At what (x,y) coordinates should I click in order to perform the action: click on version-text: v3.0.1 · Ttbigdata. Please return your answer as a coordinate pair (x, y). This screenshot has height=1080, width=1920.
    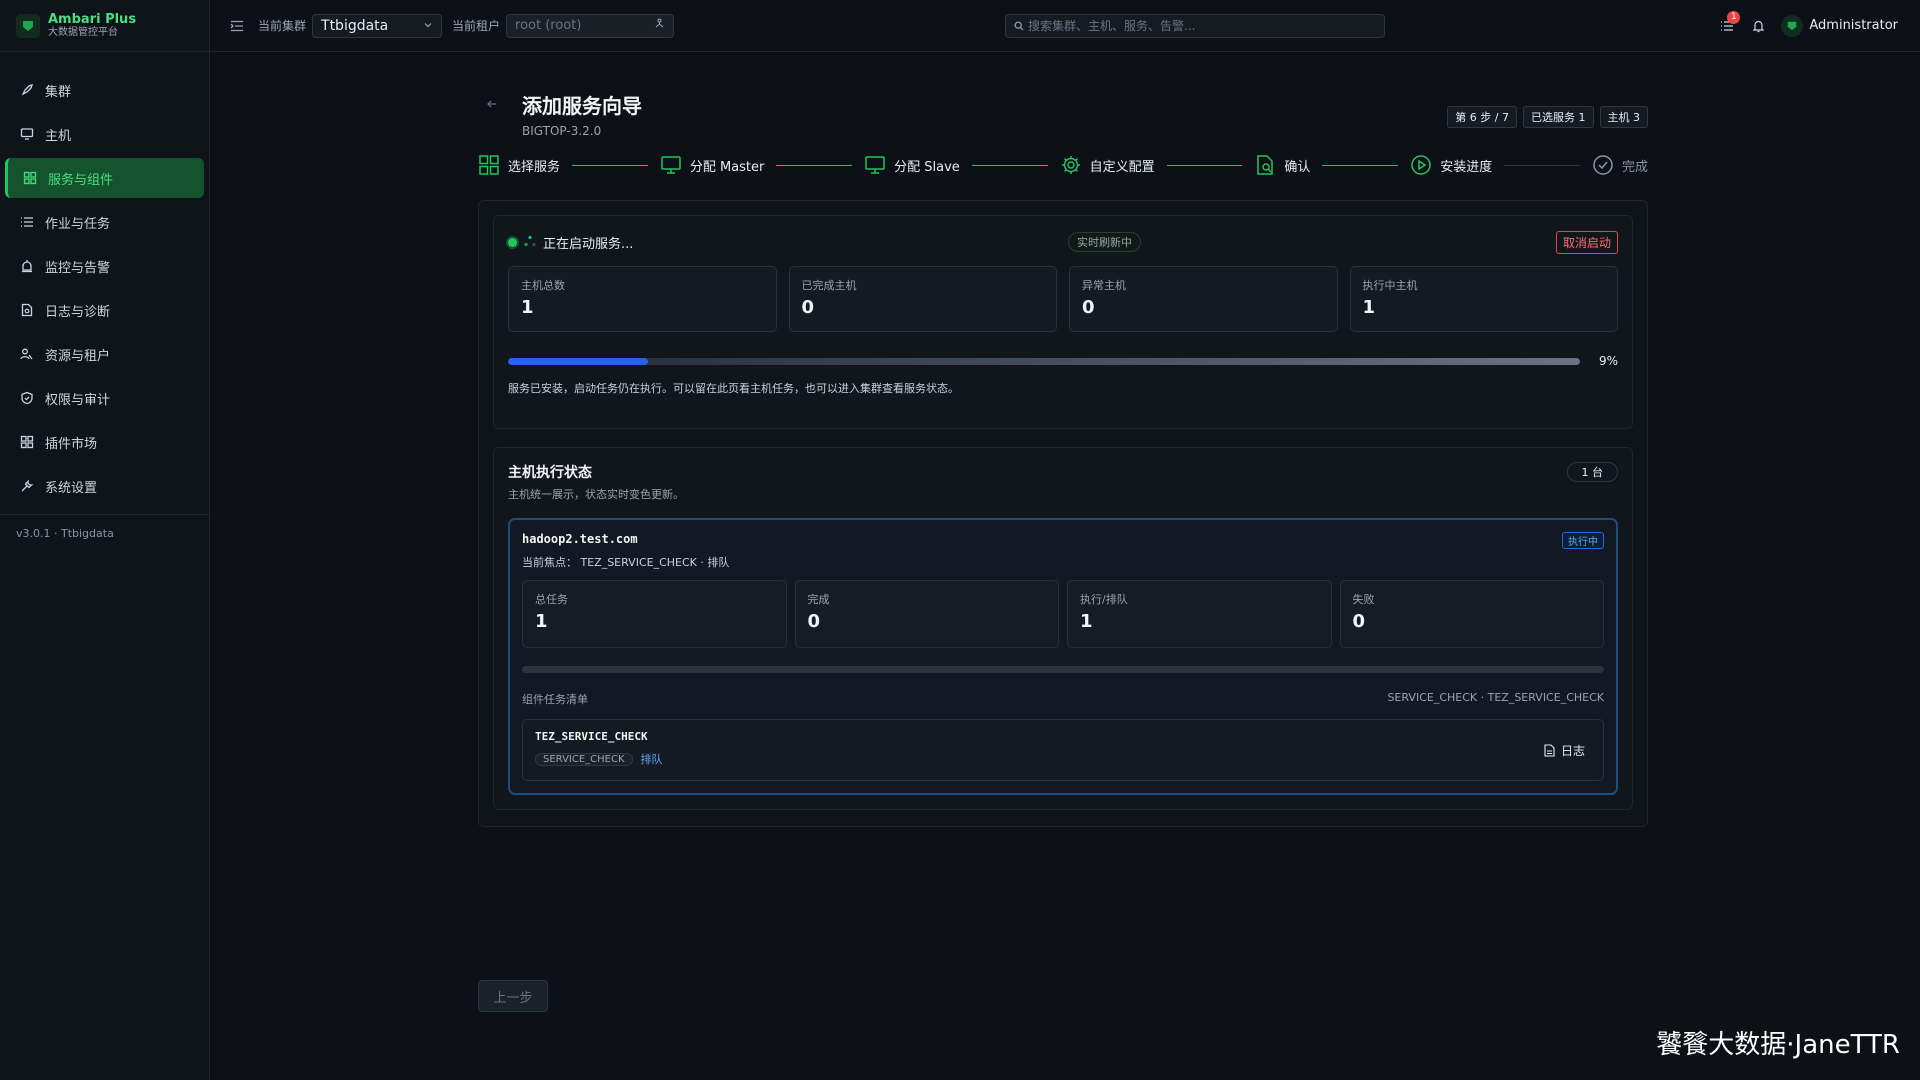
    Looking at the image, I should click on (104, 533).